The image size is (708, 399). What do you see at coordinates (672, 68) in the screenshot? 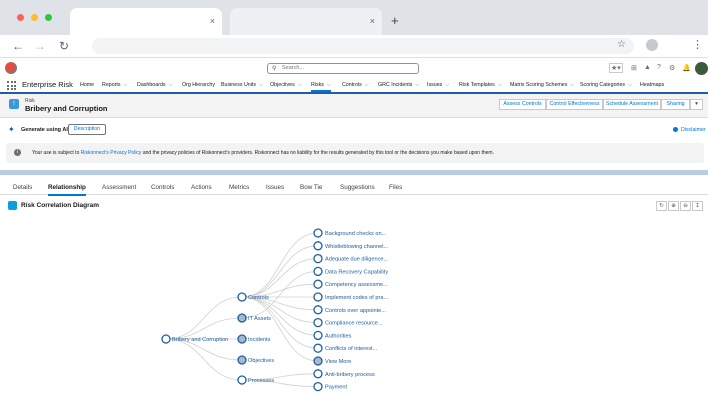
I see `setup-gear-icon: ⚙` at bounding box center [672, 68].